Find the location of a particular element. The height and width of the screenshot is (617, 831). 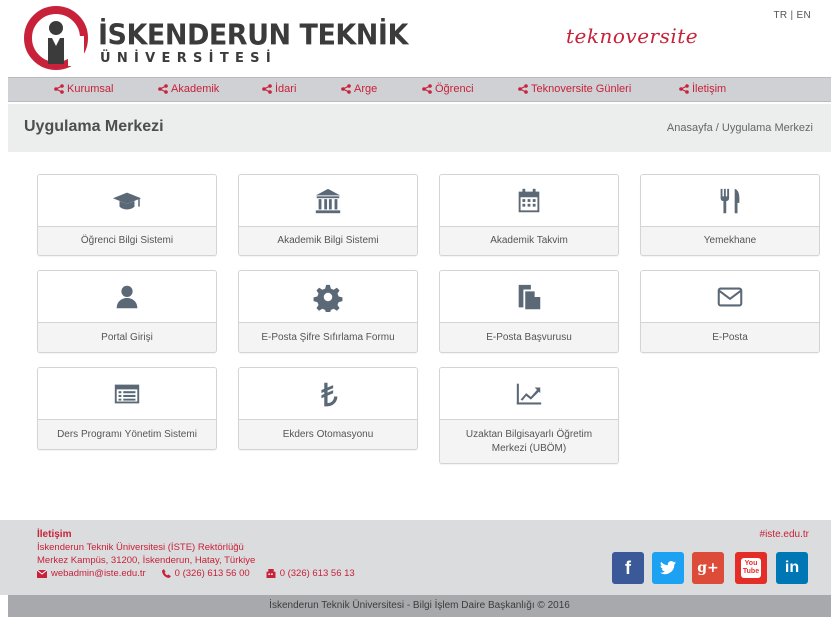

tile-label: Ders Programı Yönetim Sistemi is located at coordinates (127, 434).